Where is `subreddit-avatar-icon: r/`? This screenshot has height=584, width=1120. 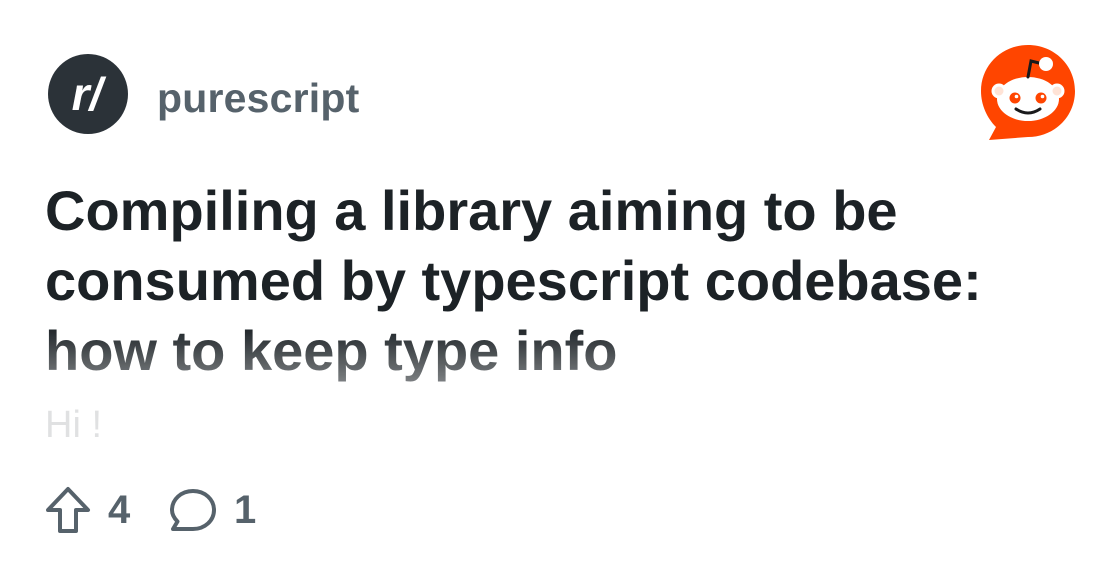 subreddit-avatar-icon: r/ is located at coordinates (88, 94).